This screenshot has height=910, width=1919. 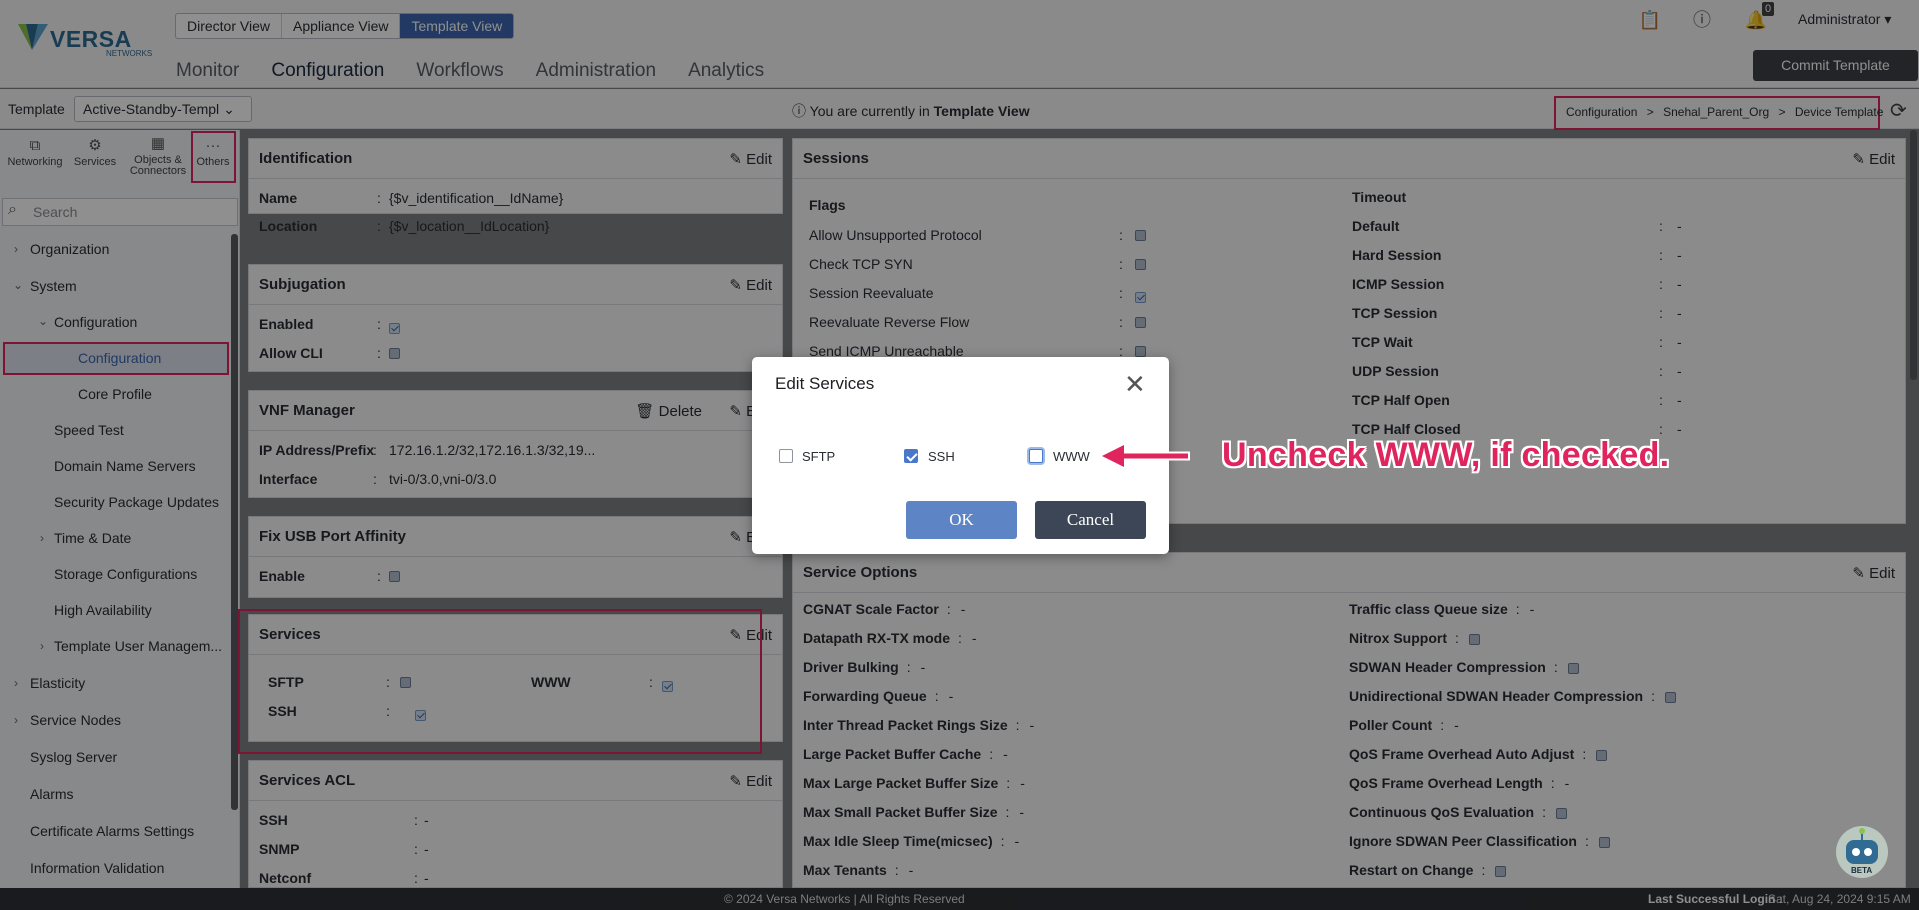 What do you see at coordinates (1862, 870) in the screenshot?
I see `bot-badge: BETA` at bounding box center [1862, 870].